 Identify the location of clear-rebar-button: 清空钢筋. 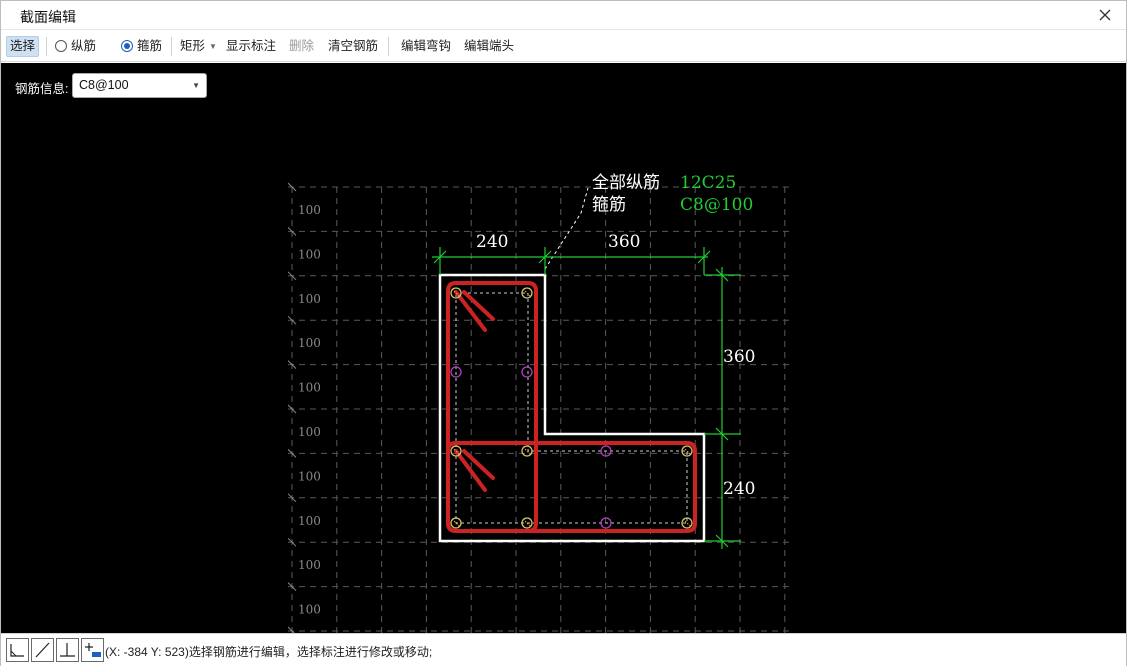
(353, 46).